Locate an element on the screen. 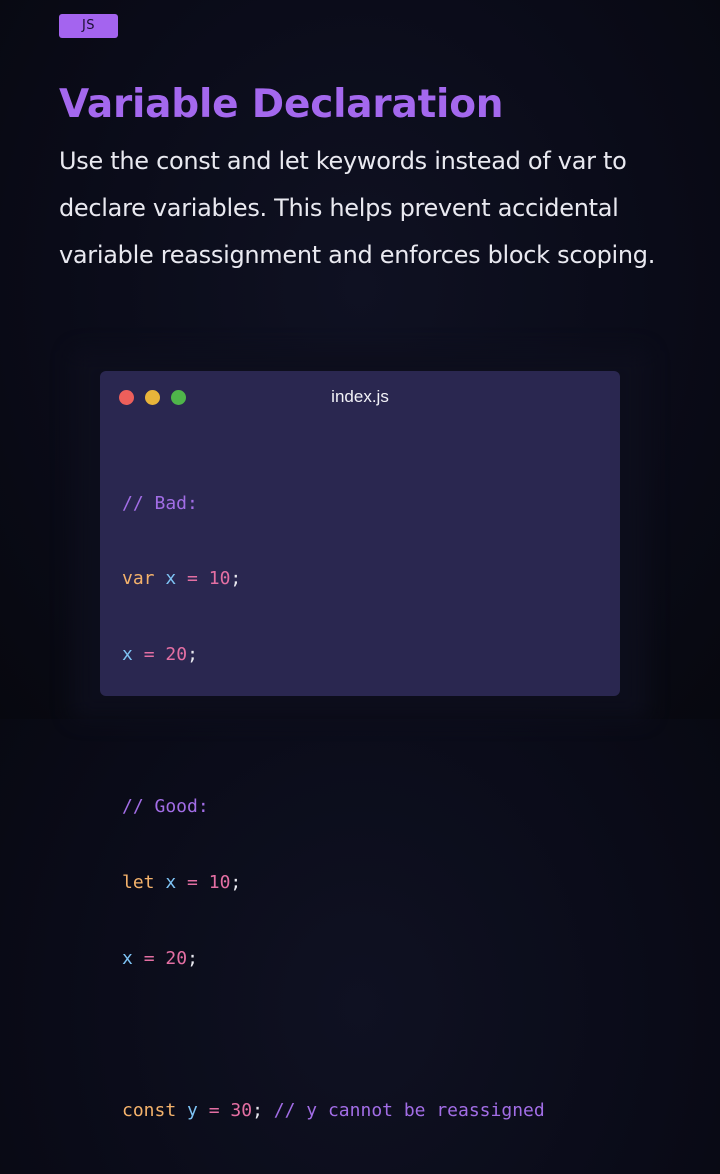 The width and height of the screenshot is (720, 1174). code-line: // Good: is located at coordinates (333, 806).